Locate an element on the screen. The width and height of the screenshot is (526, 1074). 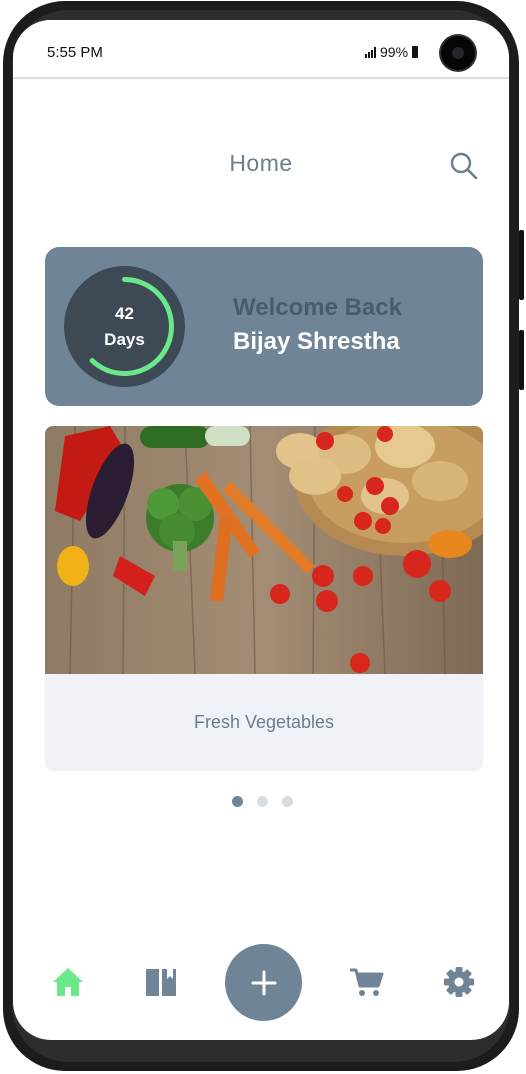
volume-button is located at coordinates (521, 265).